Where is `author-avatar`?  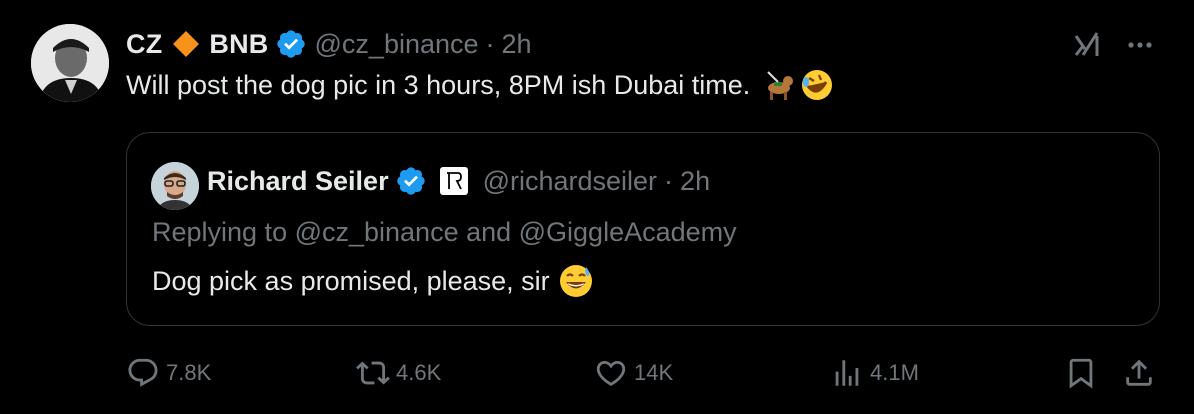 author-avatar is located at coordinates (70, 63).